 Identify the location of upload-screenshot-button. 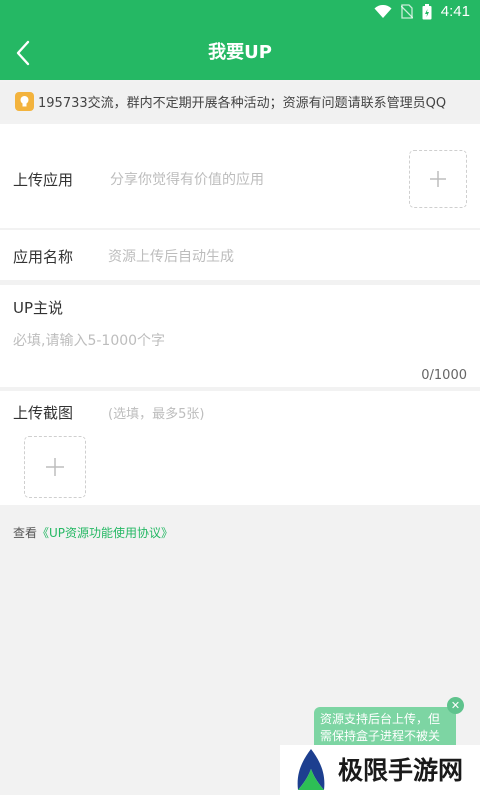
(55, 467).